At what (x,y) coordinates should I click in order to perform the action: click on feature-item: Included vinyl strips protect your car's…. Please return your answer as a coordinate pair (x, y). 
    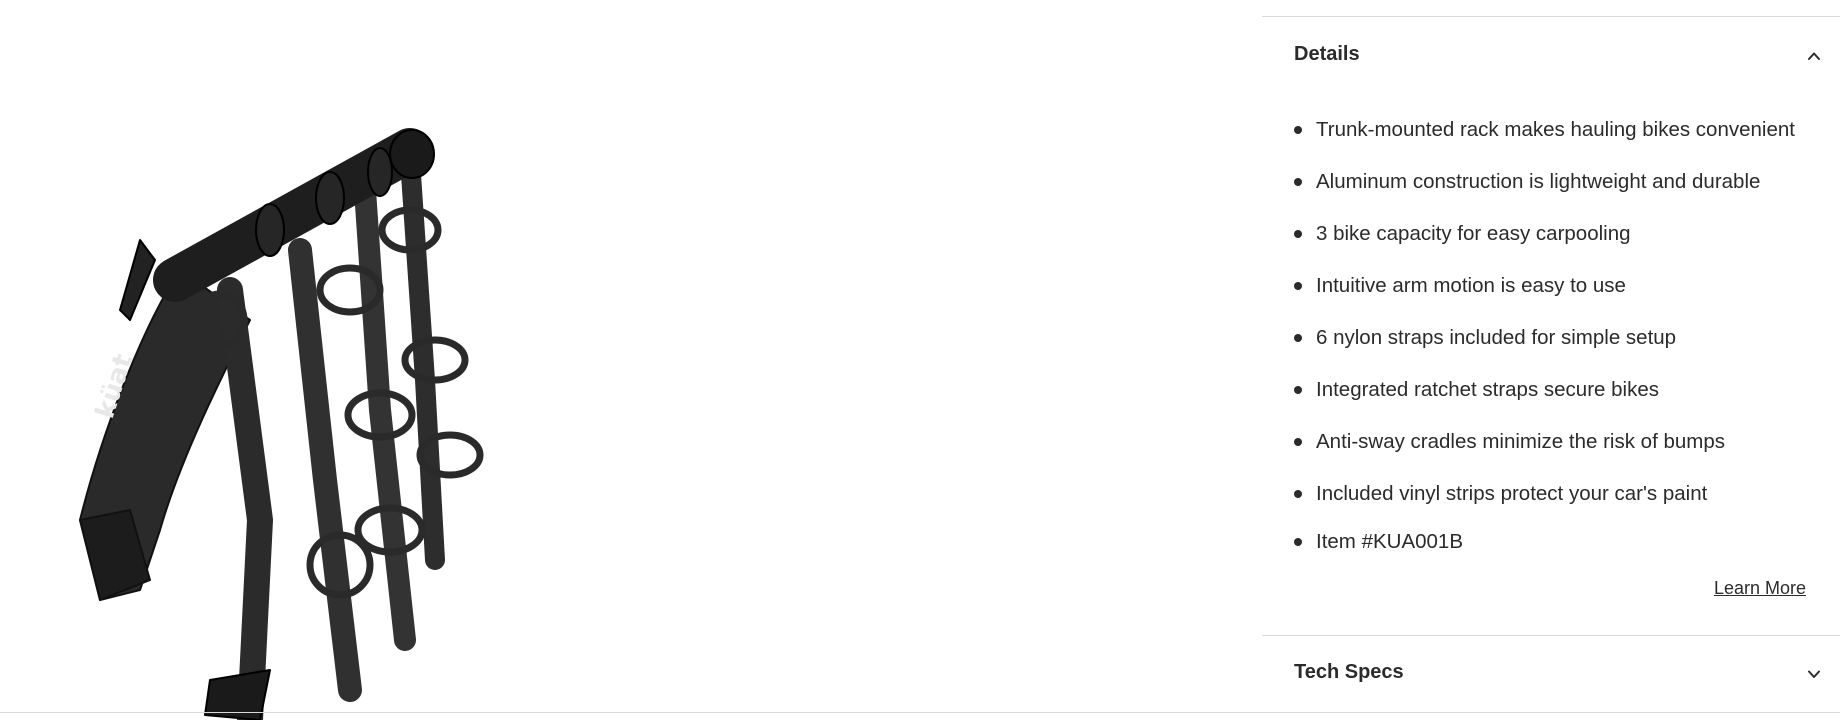
    Looking at the image, I should click on (1559, 494).